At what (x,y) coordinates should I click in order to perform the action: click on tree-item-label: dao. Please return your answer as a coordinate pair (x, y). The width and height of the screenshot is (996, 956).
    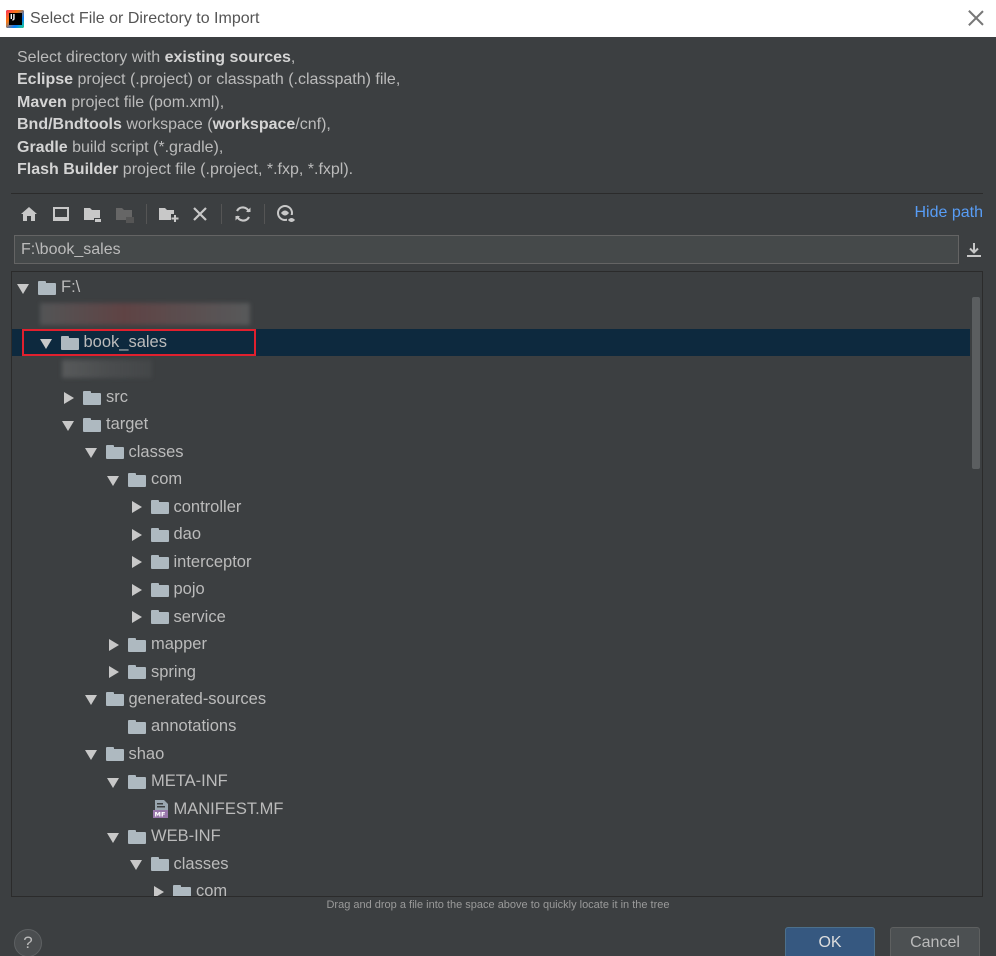
    Looking at the image, I should click on (187, 534).